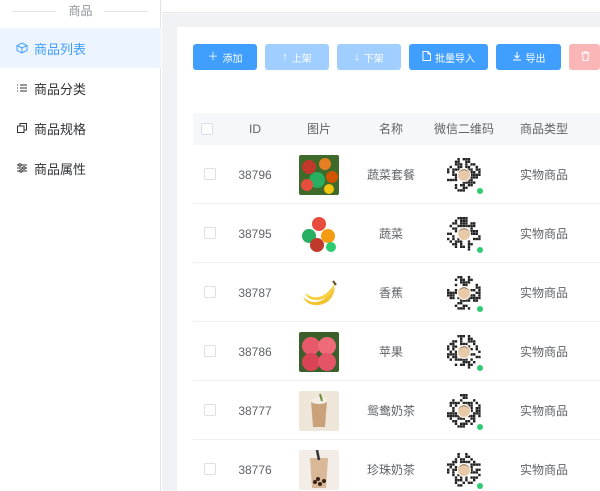 The image size is (600, 491). I want to click on arrow-down-icon: ↓, so click(357, 56).